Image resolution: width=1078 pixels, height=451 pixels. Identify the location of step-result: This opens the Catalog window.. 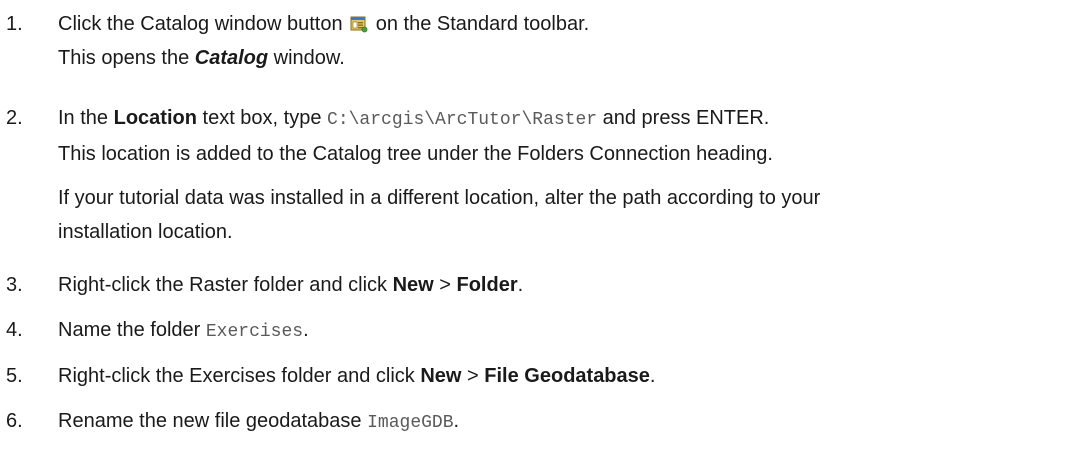
(201, 58).